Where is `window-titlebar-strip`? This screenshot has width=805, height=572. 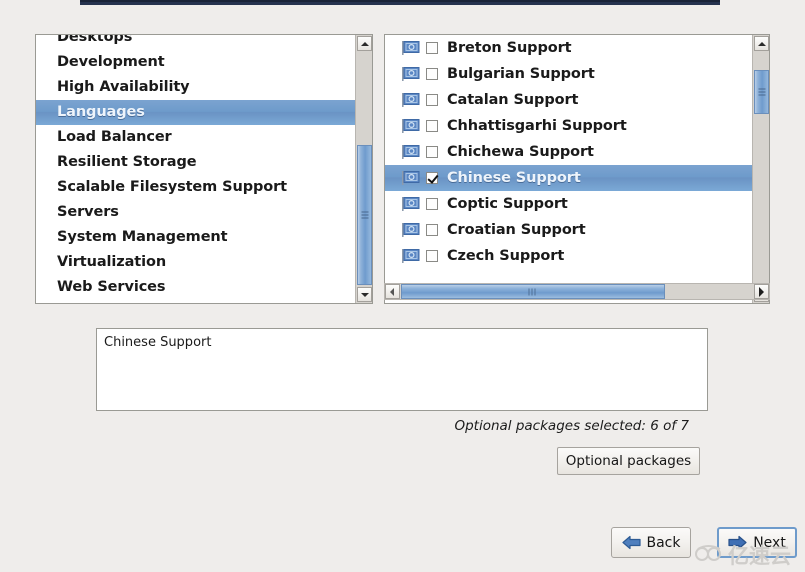
window-titlebar-strip is located at coordinates (402, 4).